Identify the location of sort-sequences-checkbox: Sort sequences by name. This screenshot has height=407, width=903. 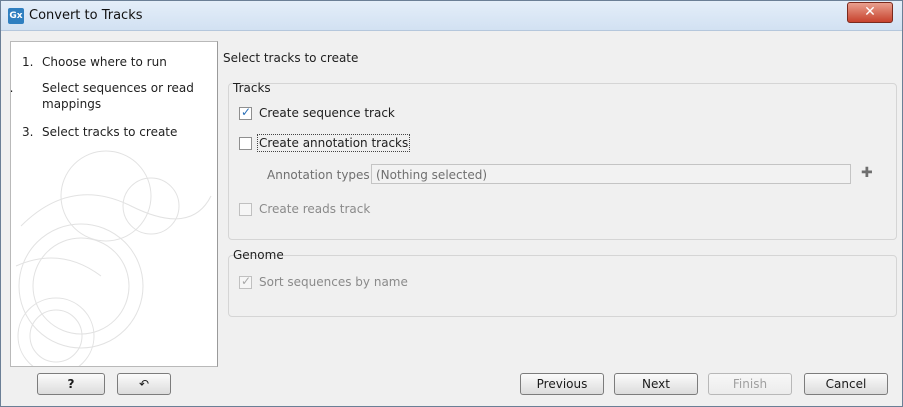
(323, 281).